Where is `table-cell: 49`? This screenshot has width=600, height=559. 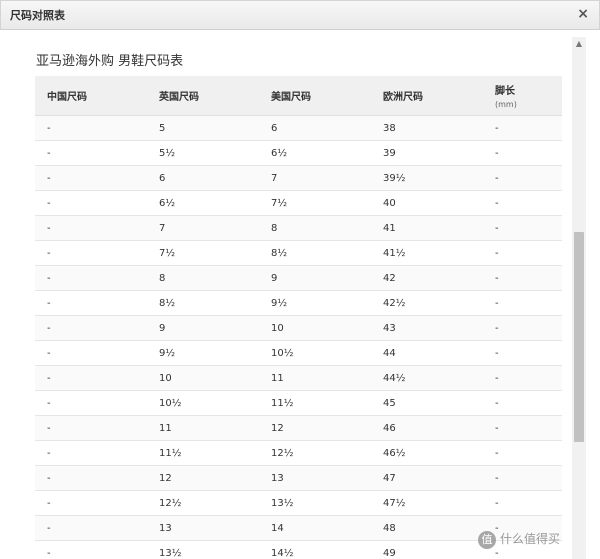
table-cell: 49 is located at coordinates (427, 549).